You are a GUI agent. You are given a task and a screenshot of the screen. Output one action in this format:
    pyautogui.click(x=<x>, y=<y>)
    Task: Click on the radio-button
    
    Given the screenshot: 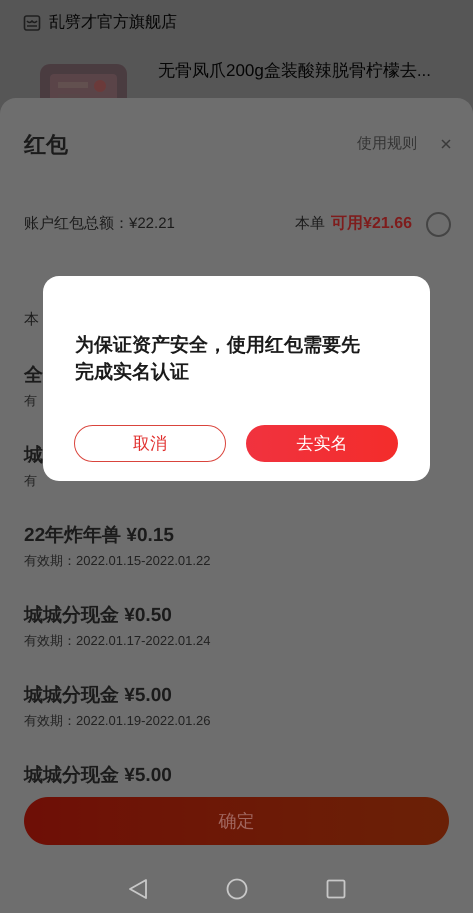 What is the action you would take?
    pyautogui.click(x=438, y=224)
    